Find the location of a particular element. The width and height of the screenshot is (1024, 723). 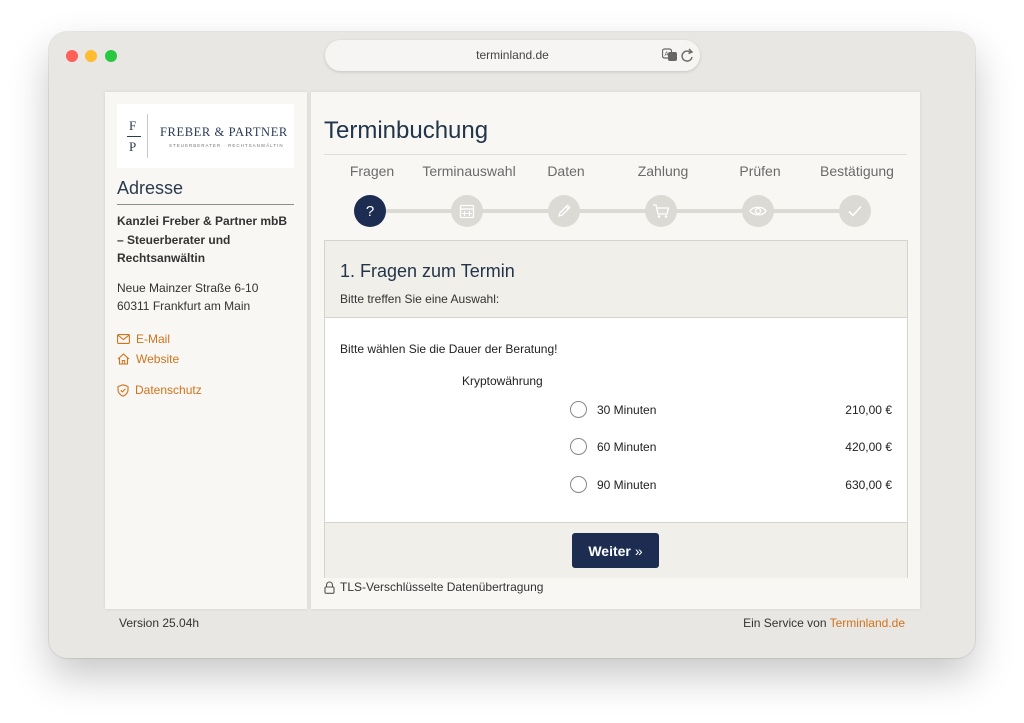

step-label-daten: Daten is located at coordinates (566, 171).